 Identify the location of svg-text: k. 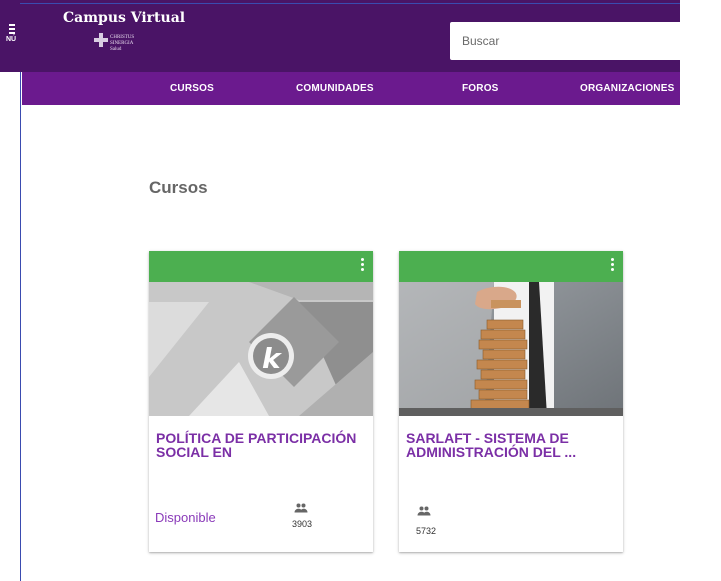
(272, 358).